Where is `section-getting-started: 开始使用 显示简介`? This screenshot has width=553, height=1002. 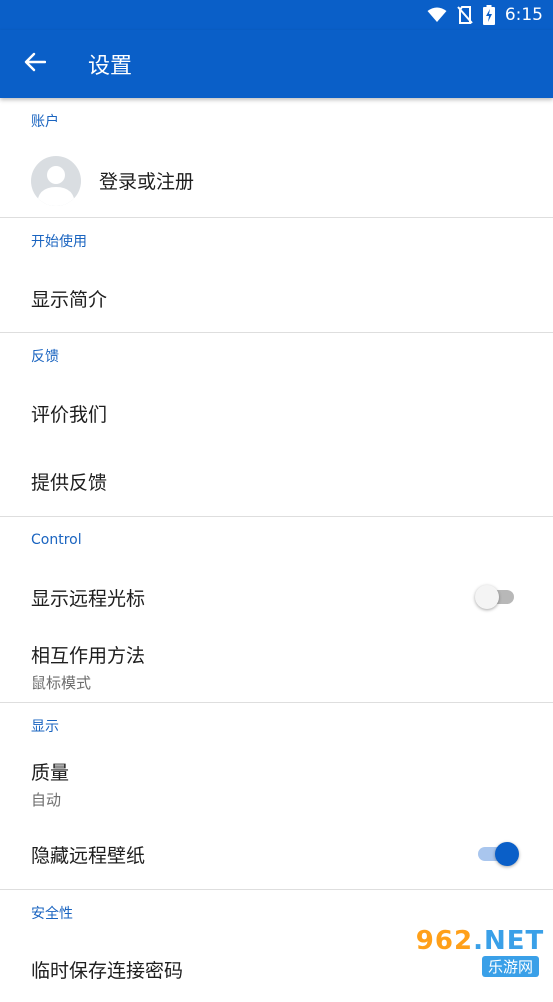 section-getting-started: 开始使用 显示简介 is located at coordinates (276, 275).